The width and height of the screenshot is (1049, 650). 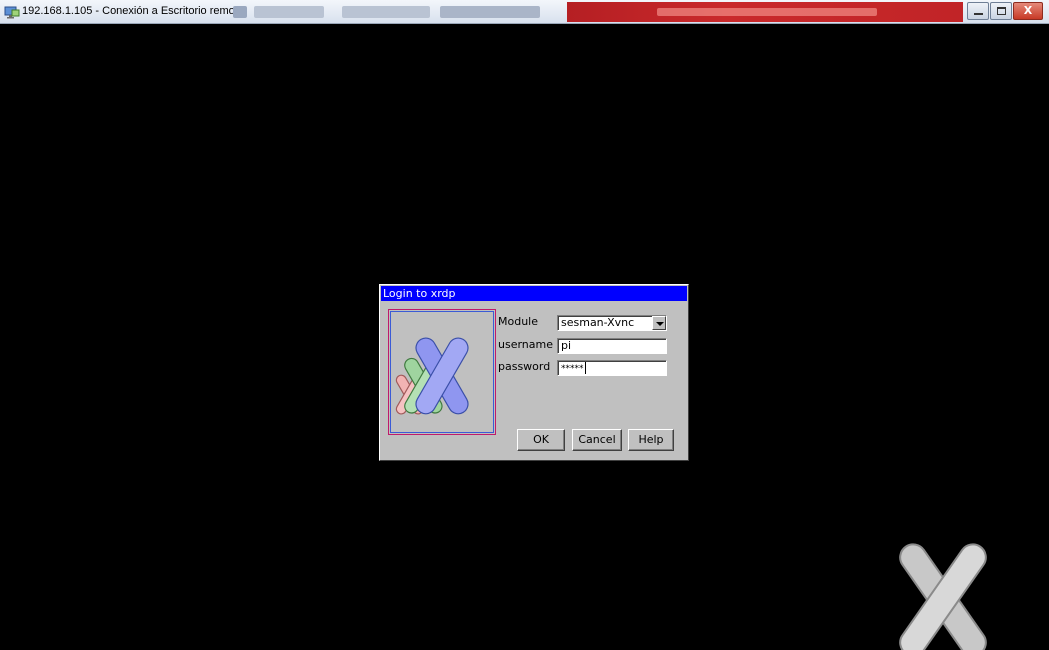 I want to click on module-dropdown-button, so click(x=659, y=323).